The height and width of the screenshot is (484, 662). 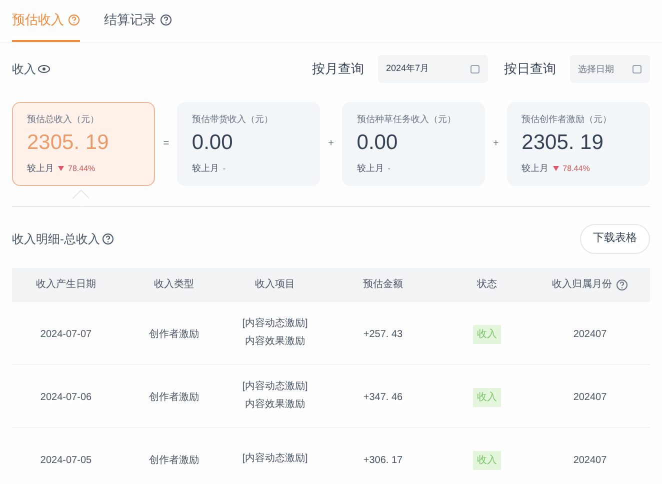 I want to click on table-cell: 2024-07-06, so click(x=66, y=397).